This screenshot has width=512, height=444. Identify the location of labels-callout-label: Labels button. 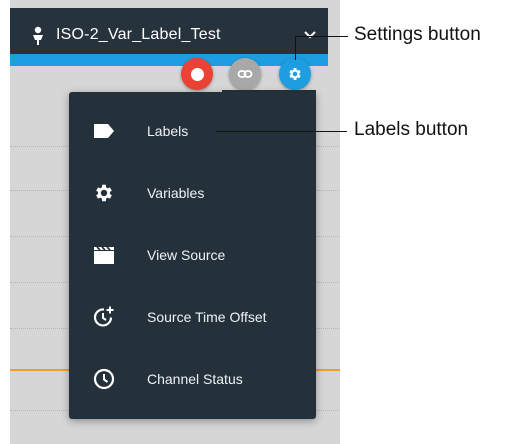
(411, 129).